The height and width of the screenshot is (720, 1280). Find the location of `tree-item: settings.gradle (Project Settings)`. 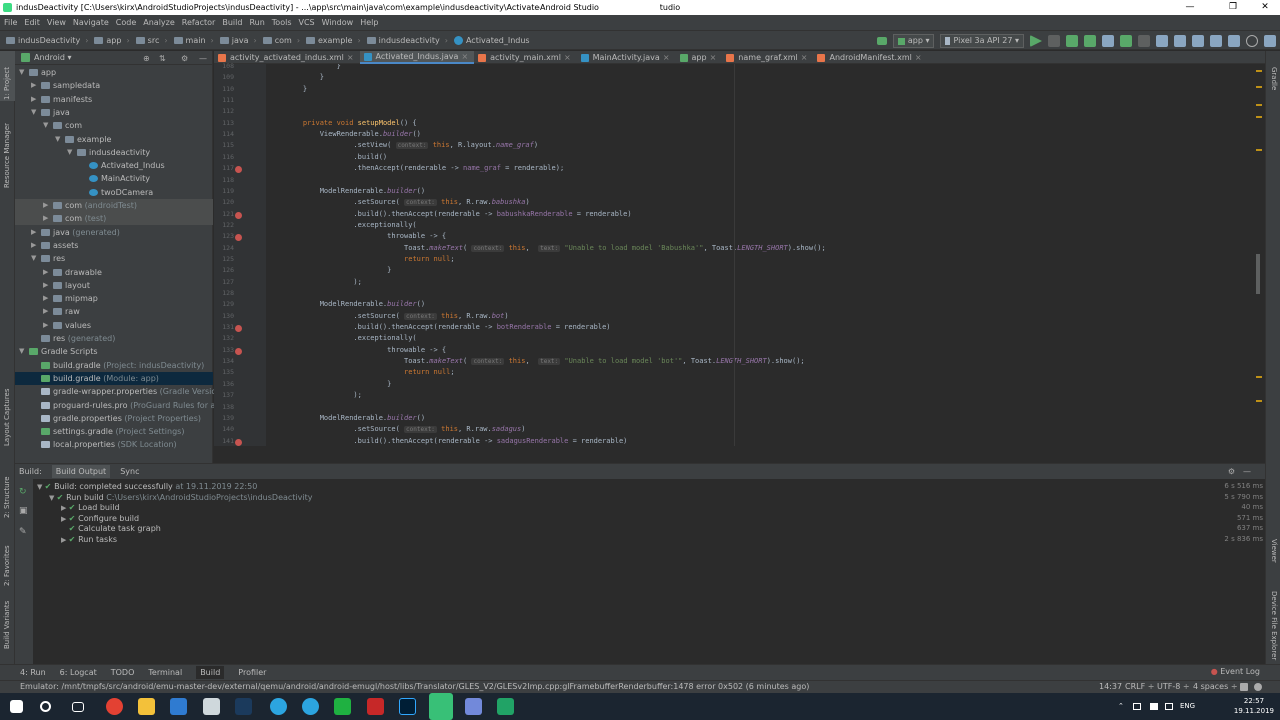

tree-item: settings.gradle (Project Settings) is located at coordinates (114, 431).